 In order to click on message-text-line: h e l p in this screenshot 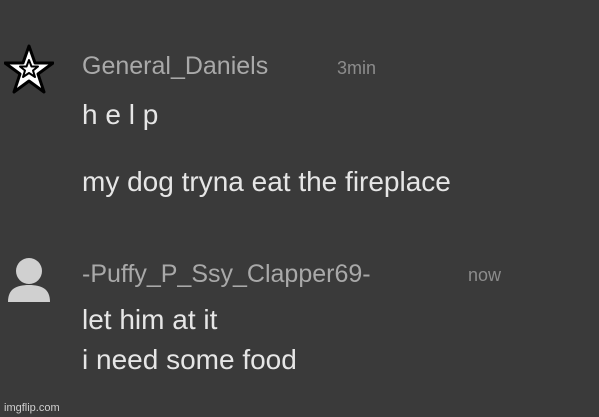, I will do `click(120, 114)`.